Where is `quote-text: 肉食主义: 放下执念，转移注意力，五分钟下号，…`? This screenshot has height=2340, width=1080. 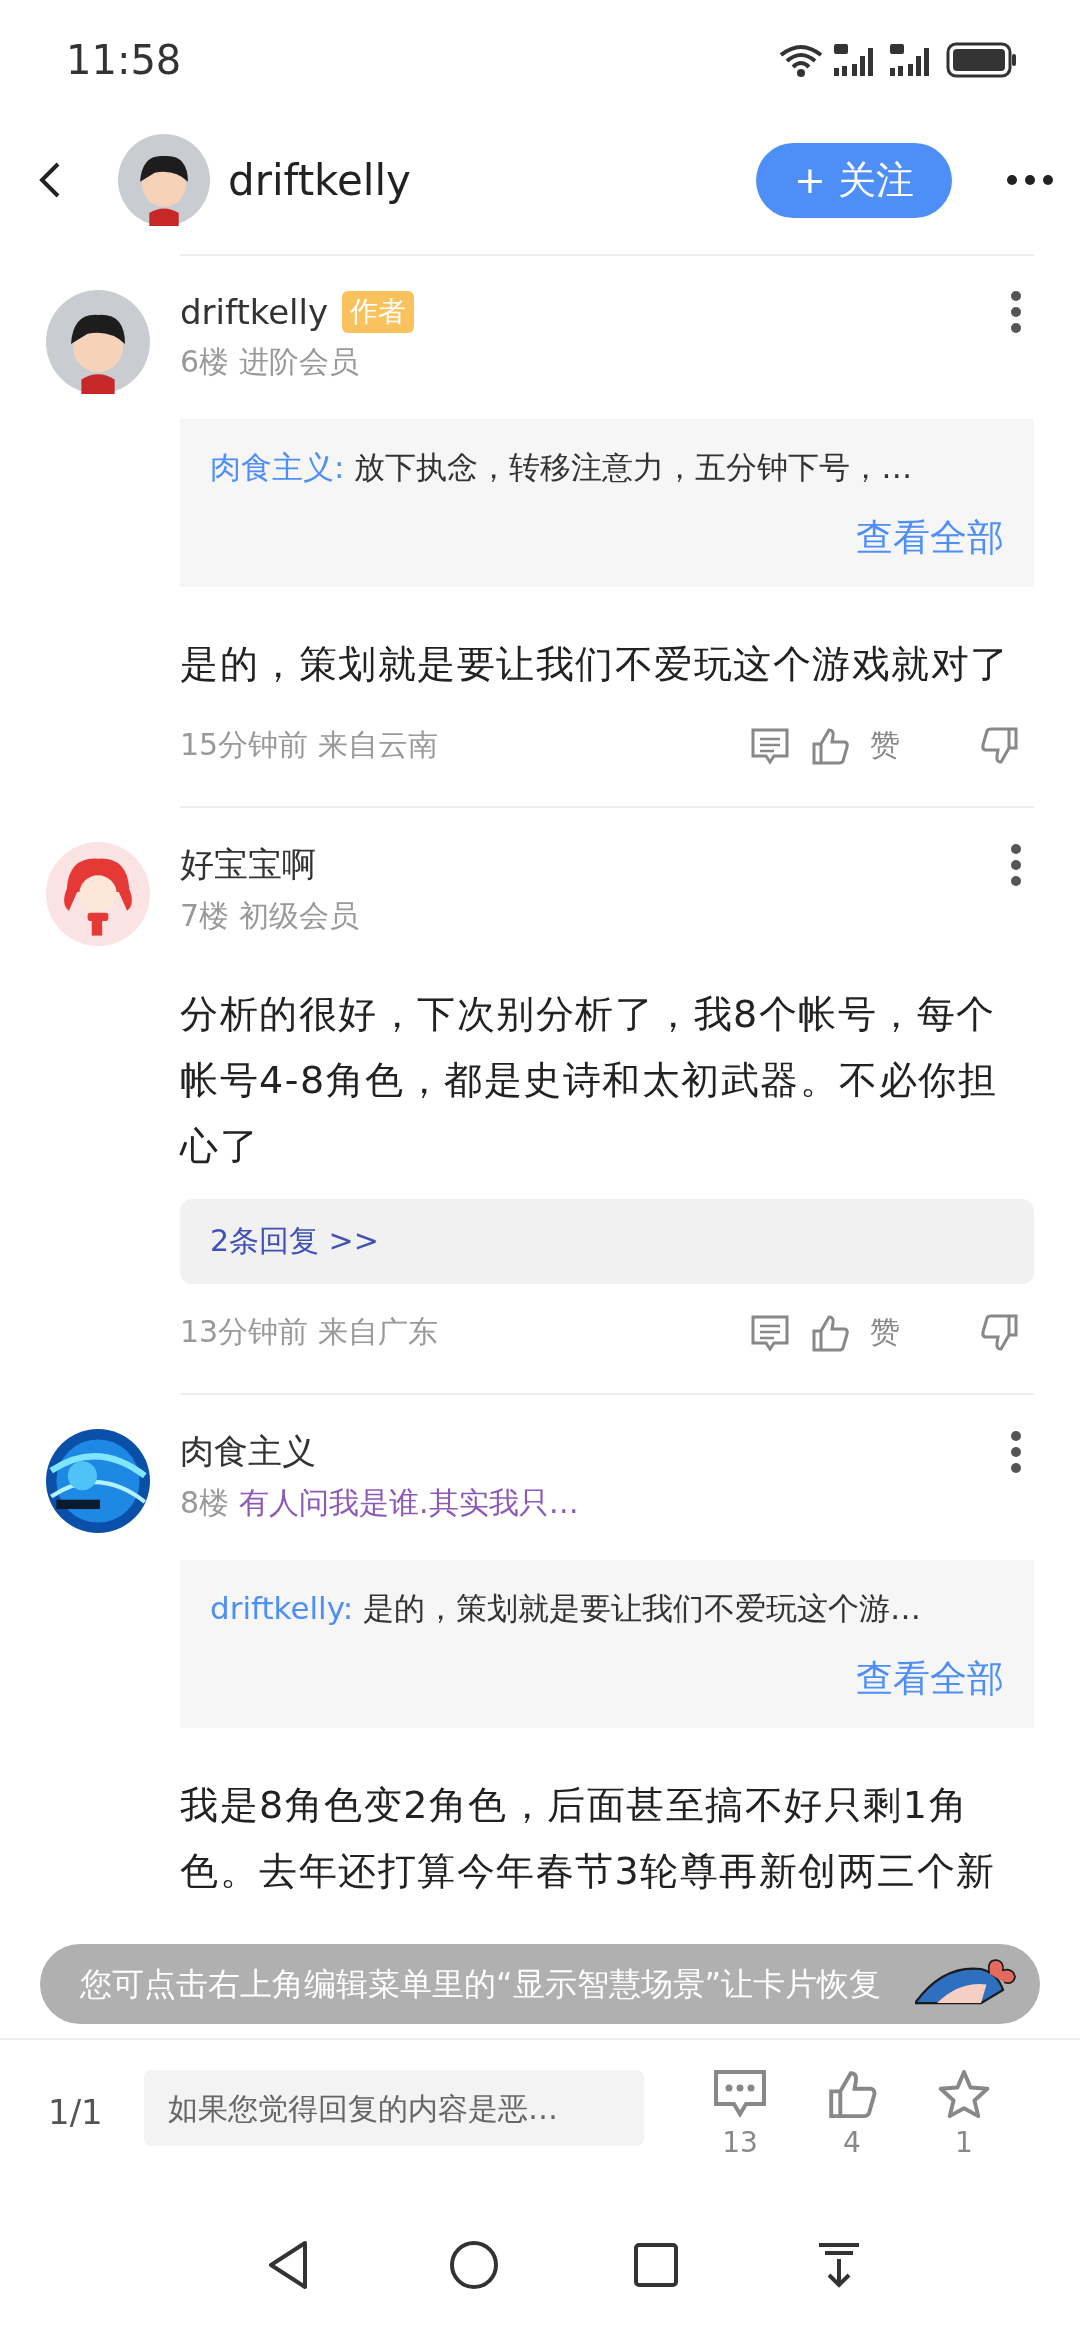
quote-text: 肉食主义: 放下执念，转移注意力，五分钟下号，… is located at coordinates (562, 467).